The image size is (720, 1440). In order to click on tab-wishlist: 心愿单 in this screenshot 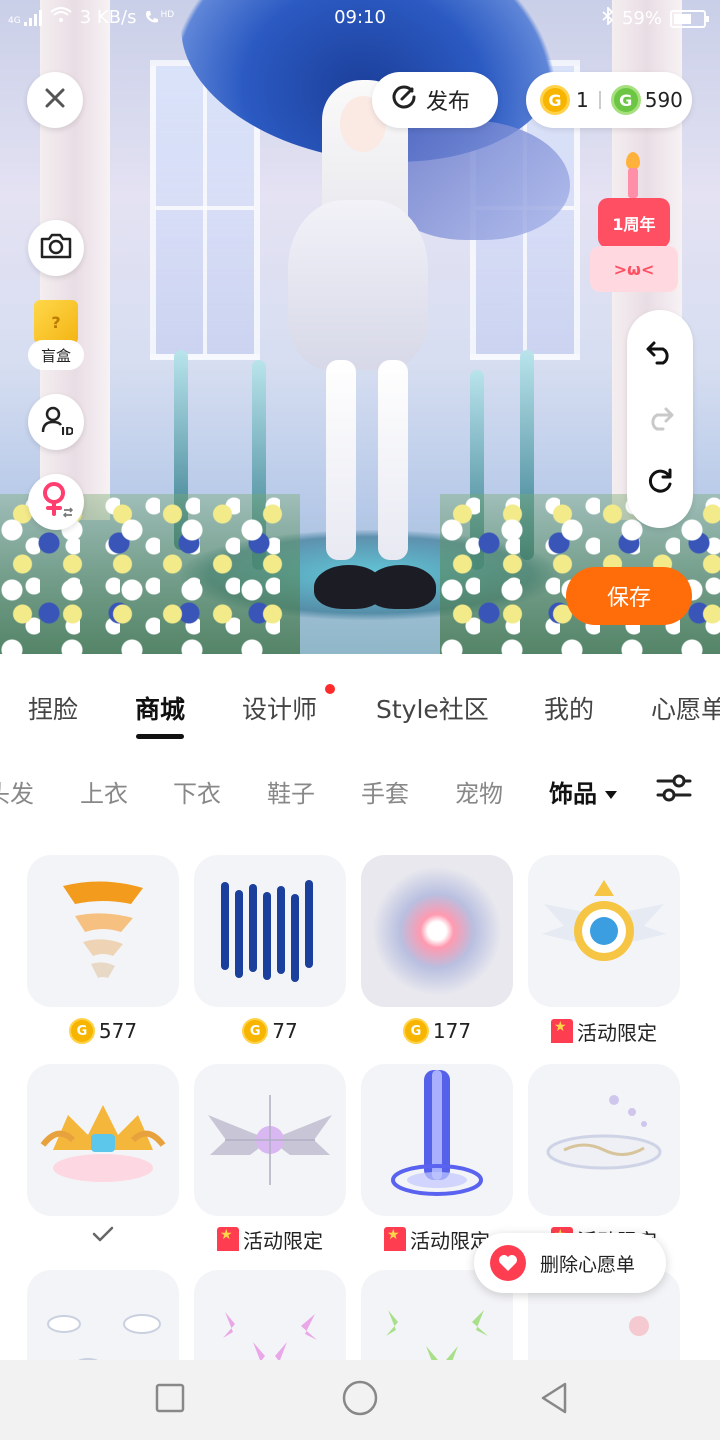, I will do `click(685, 708)`.